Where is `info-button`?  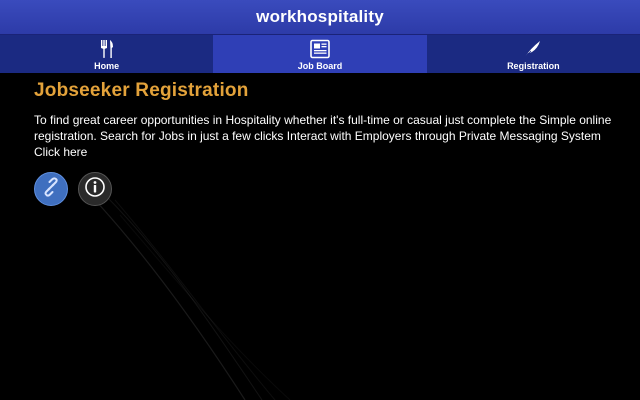 info-button is located at coordinates (95, 189).